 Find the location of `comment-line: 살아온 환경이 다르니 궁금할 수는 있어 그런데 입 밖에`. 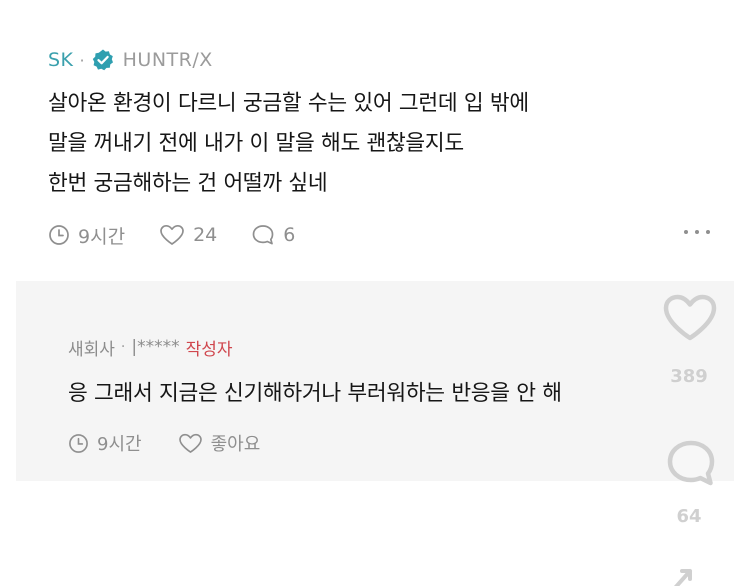

comment-line: 살아온 환경이 다르니 궁금할 수는 있어 그런데 입 밖에 is located at coordinates (288, 103).